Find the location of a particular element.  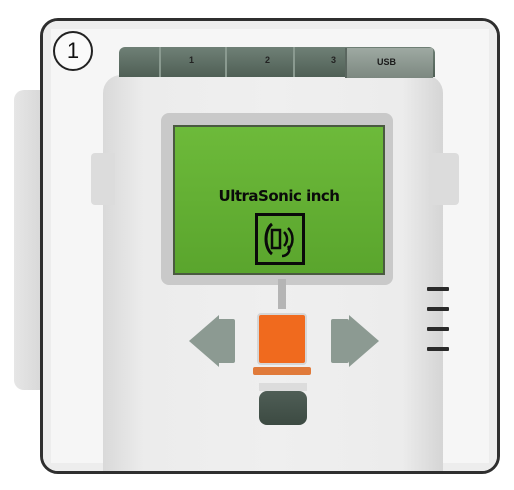

button-stem is located at coordinates (282, 294).